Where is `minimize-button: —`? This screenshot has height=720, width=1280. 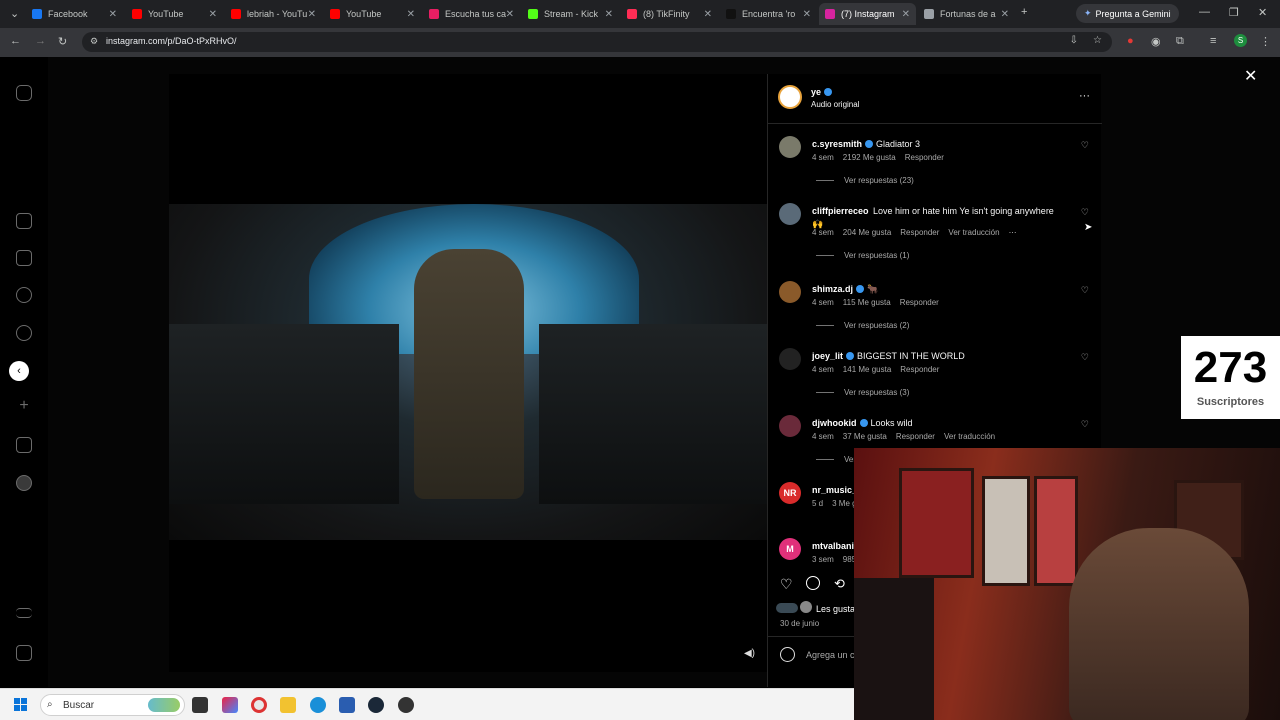 minimize-button: — is located at coordinates (1204, 12).